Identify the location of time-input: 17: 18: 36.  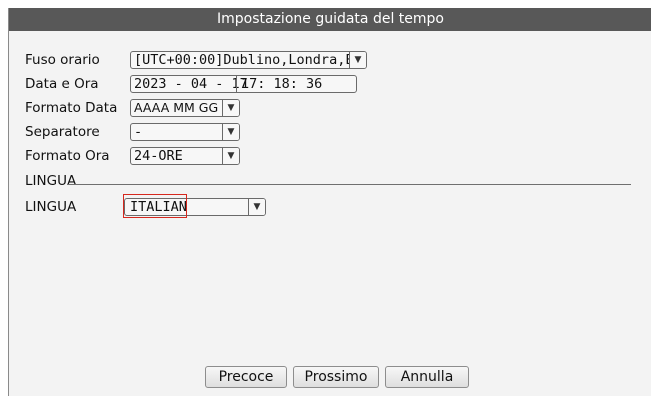
(281, 84).